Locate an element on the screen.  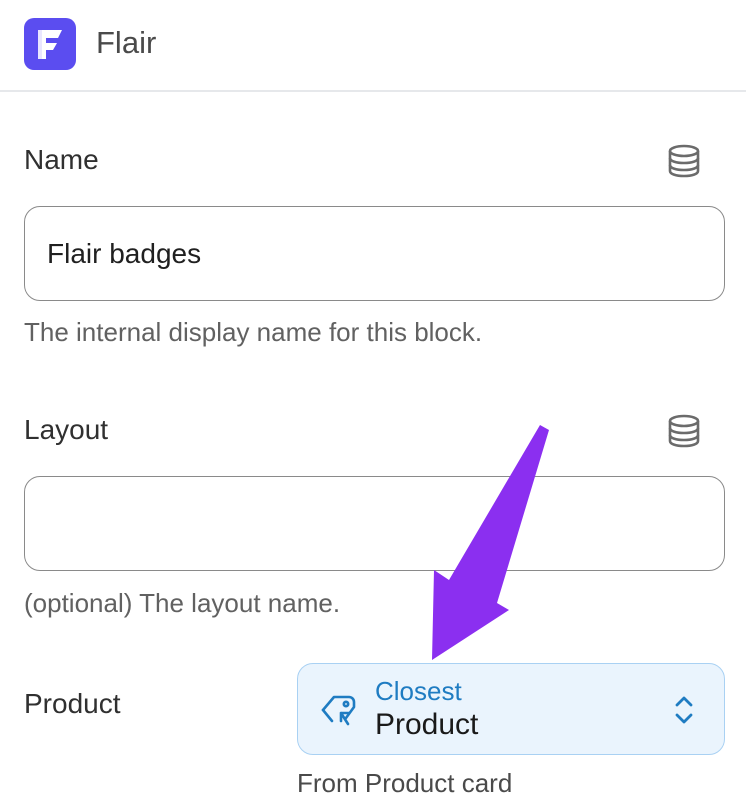
flair-logo-icon is located at coordinates (50, 44).